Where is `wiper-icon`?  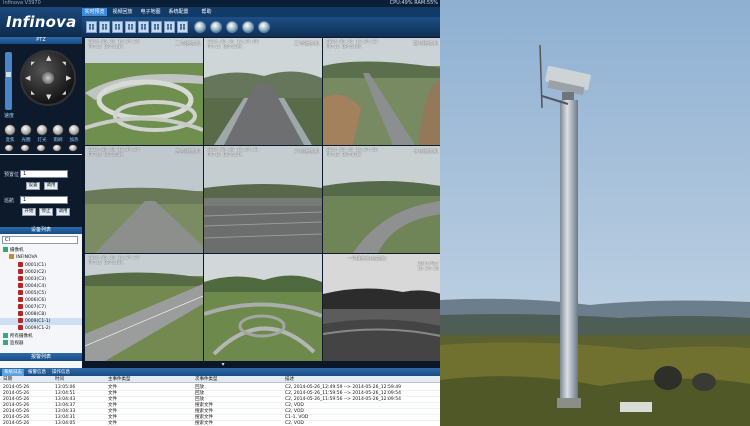
wiper-icon is located at coordinates (58, 130).